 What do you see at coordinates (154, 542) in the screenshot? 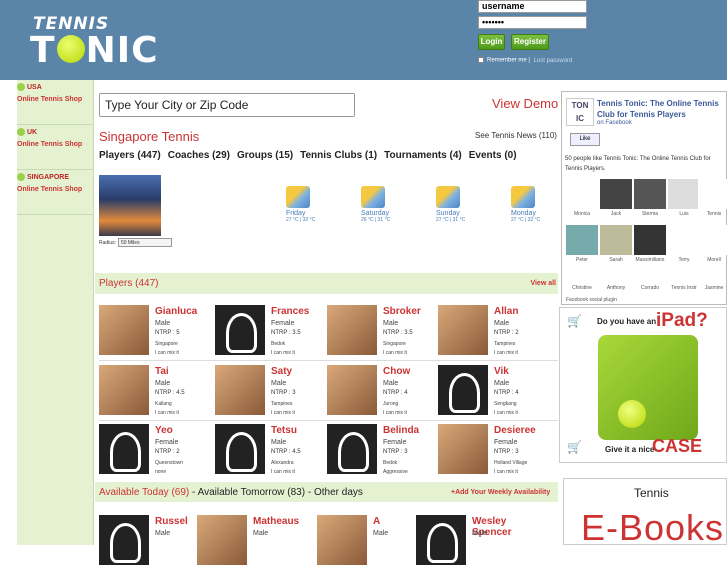
I see `available-player-card: Russel Male` at bounding box center [154, 542].